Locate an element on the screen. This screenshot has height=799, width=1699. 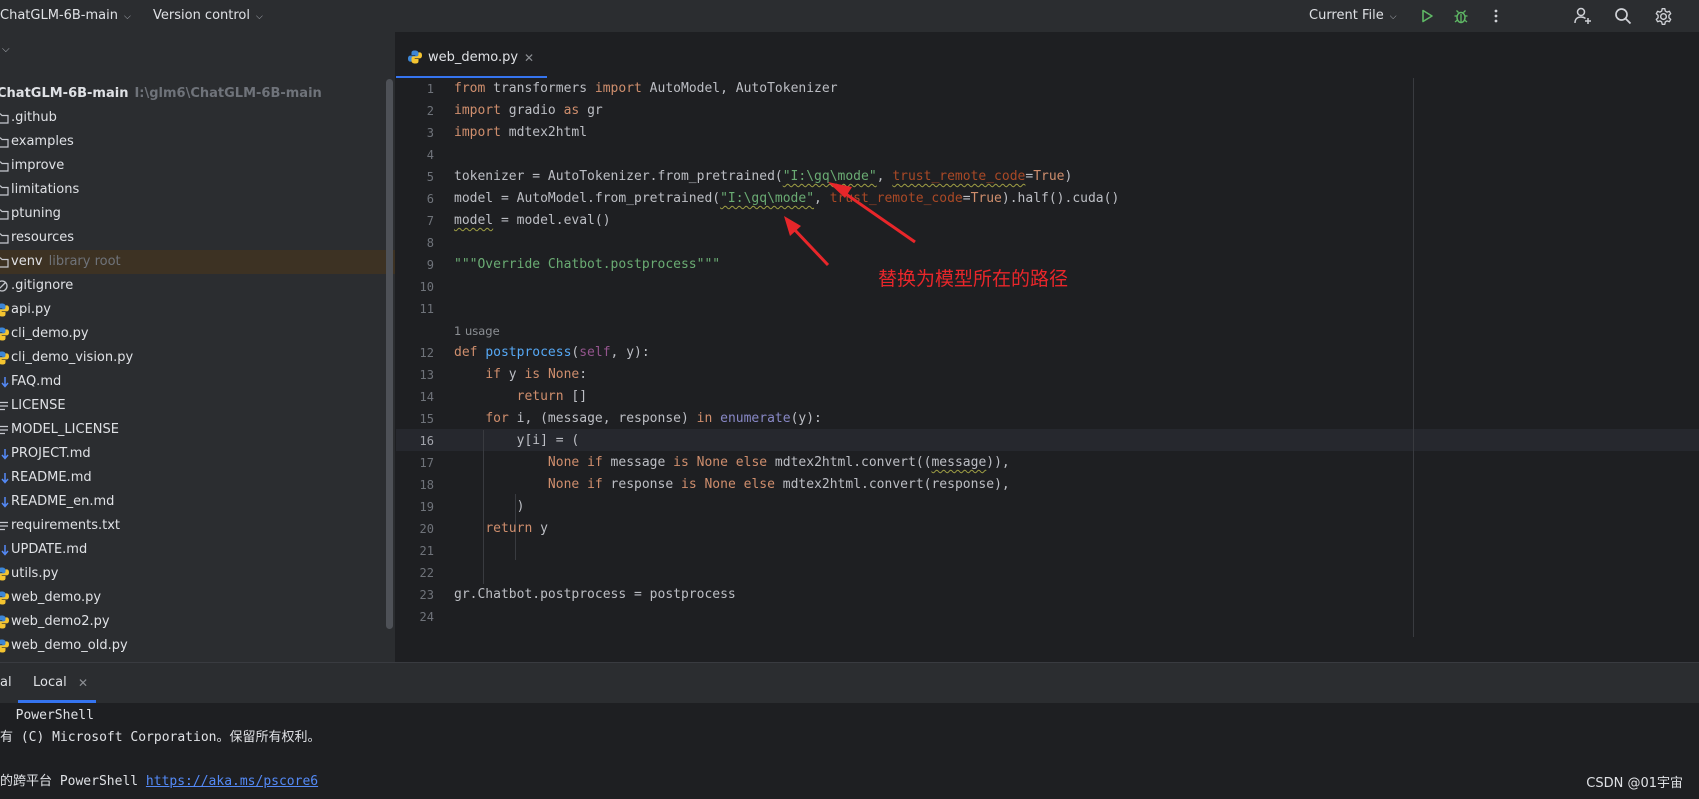
line-number: 17 is located at coordinates (426, 463).